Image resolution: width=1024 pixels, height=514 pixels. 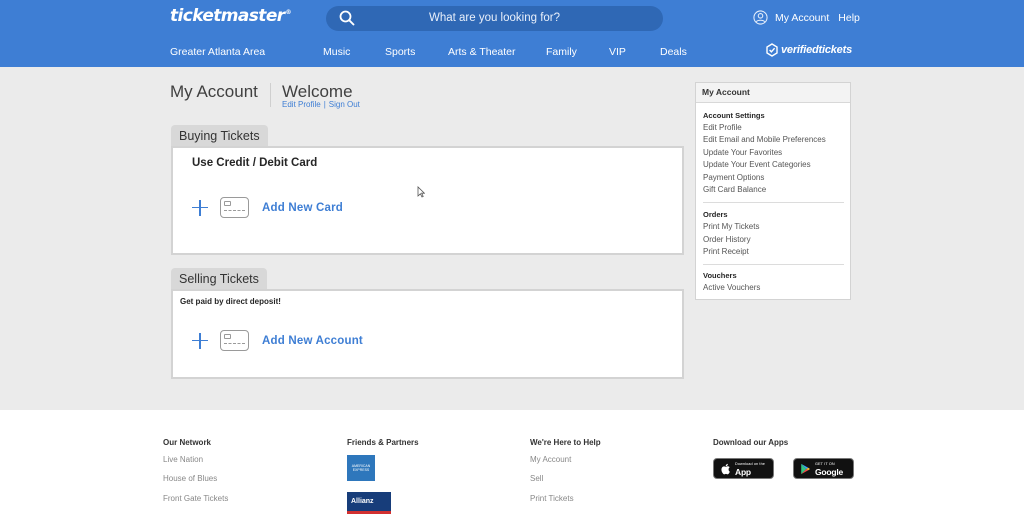 What do you see at coordinates (731, 287) in the screenshot?
I see `sidebar-link-active-vouchers: Active Vouchers` at bounding box center [731, 287].